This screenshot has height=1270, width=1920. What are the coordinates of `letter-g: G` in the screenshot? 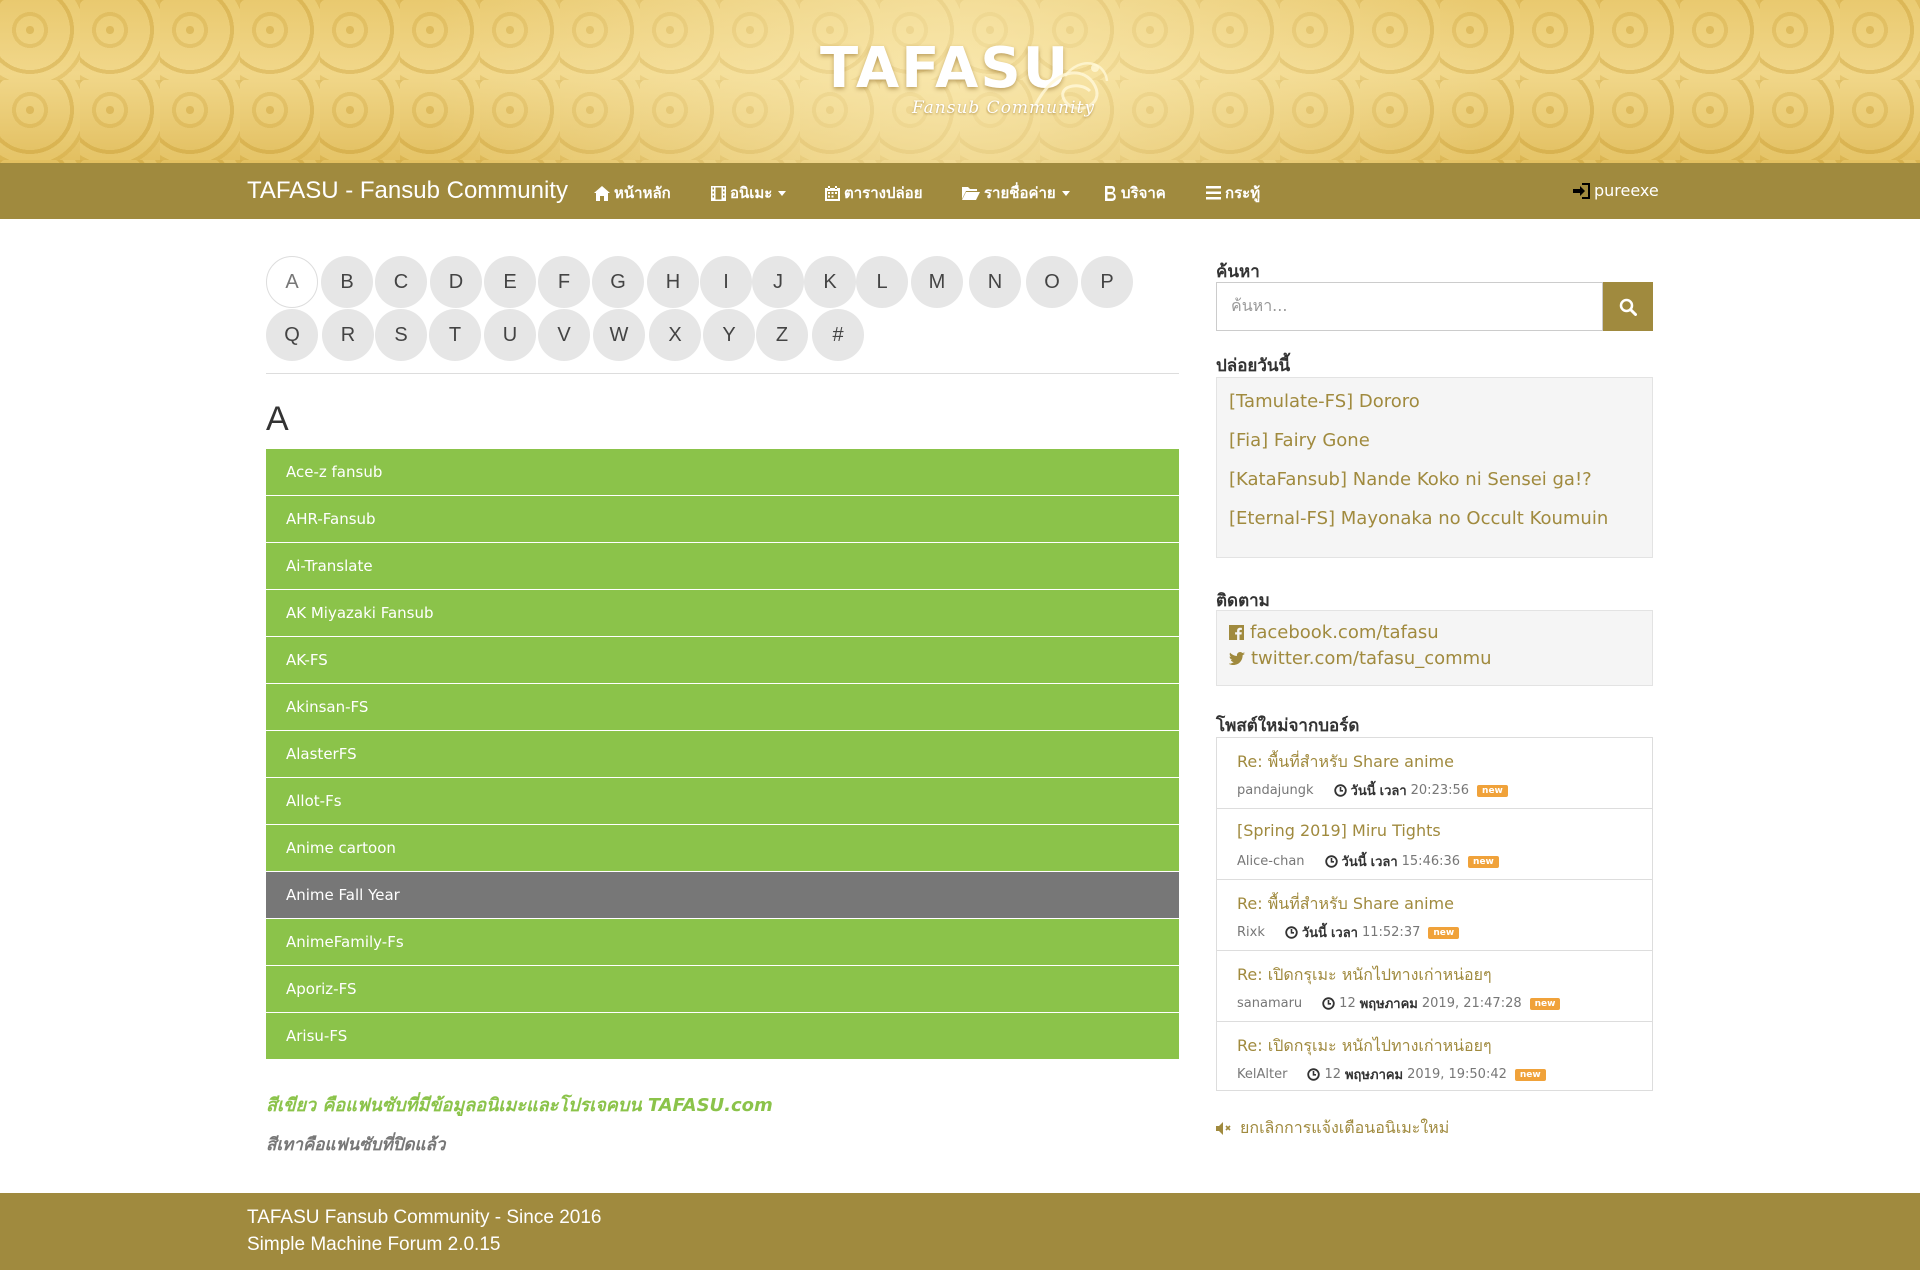 It's located at (618, 282).